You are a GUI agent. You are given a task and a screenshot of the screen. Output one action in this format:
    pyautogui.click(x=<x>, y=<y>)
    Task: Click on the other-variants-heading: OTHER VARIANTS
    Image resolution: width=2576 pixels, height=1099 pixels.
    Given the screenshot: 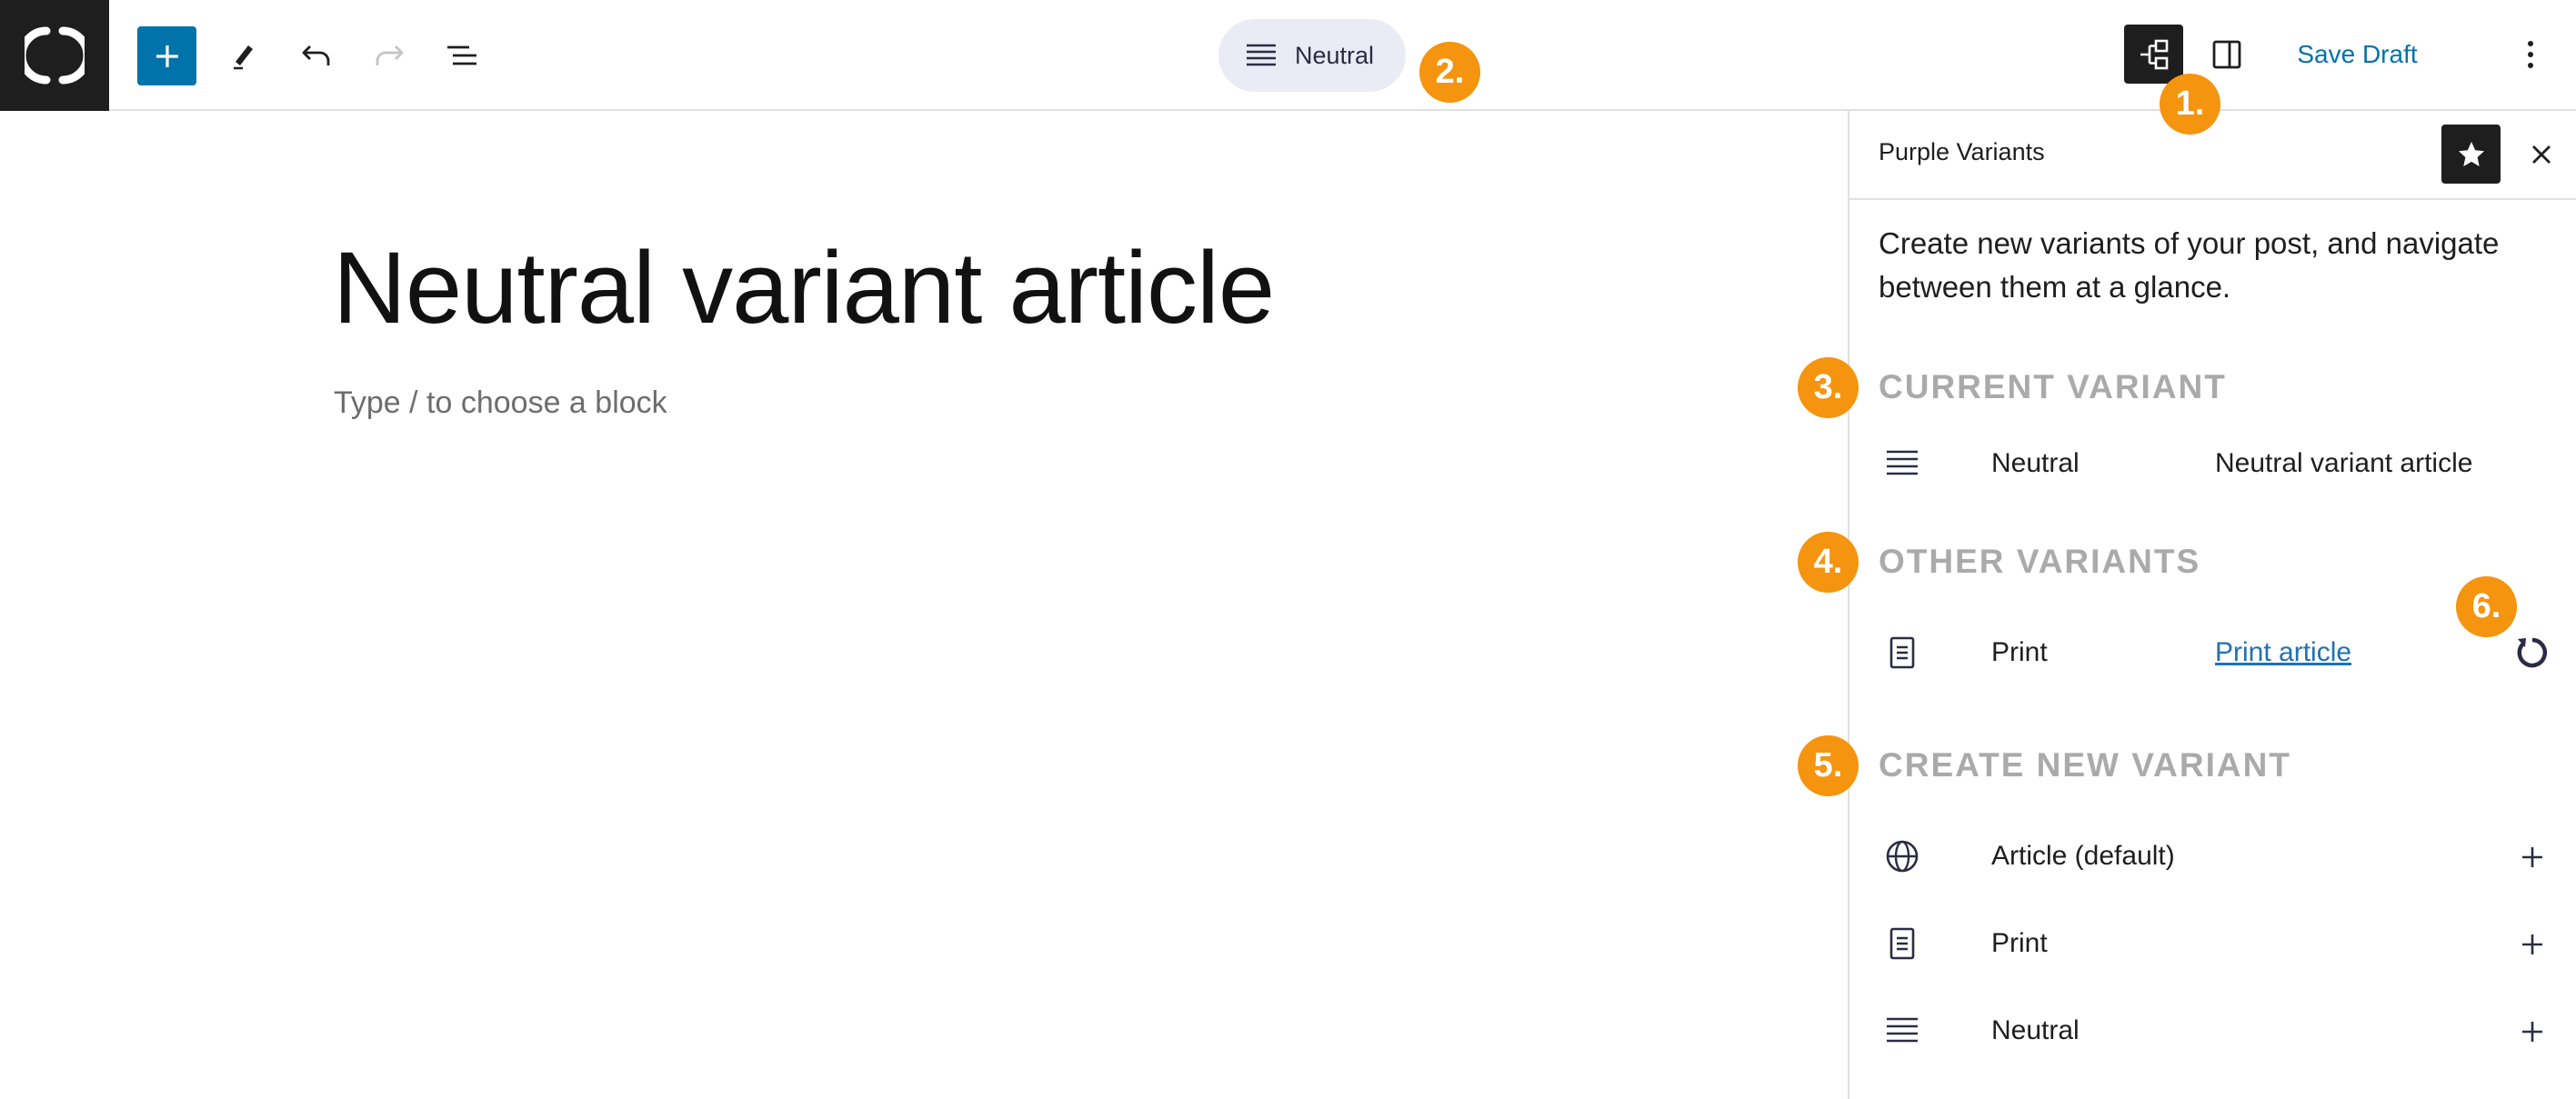 What is the action you would take?
    pyautogui.click(x=2040, y=562)
    